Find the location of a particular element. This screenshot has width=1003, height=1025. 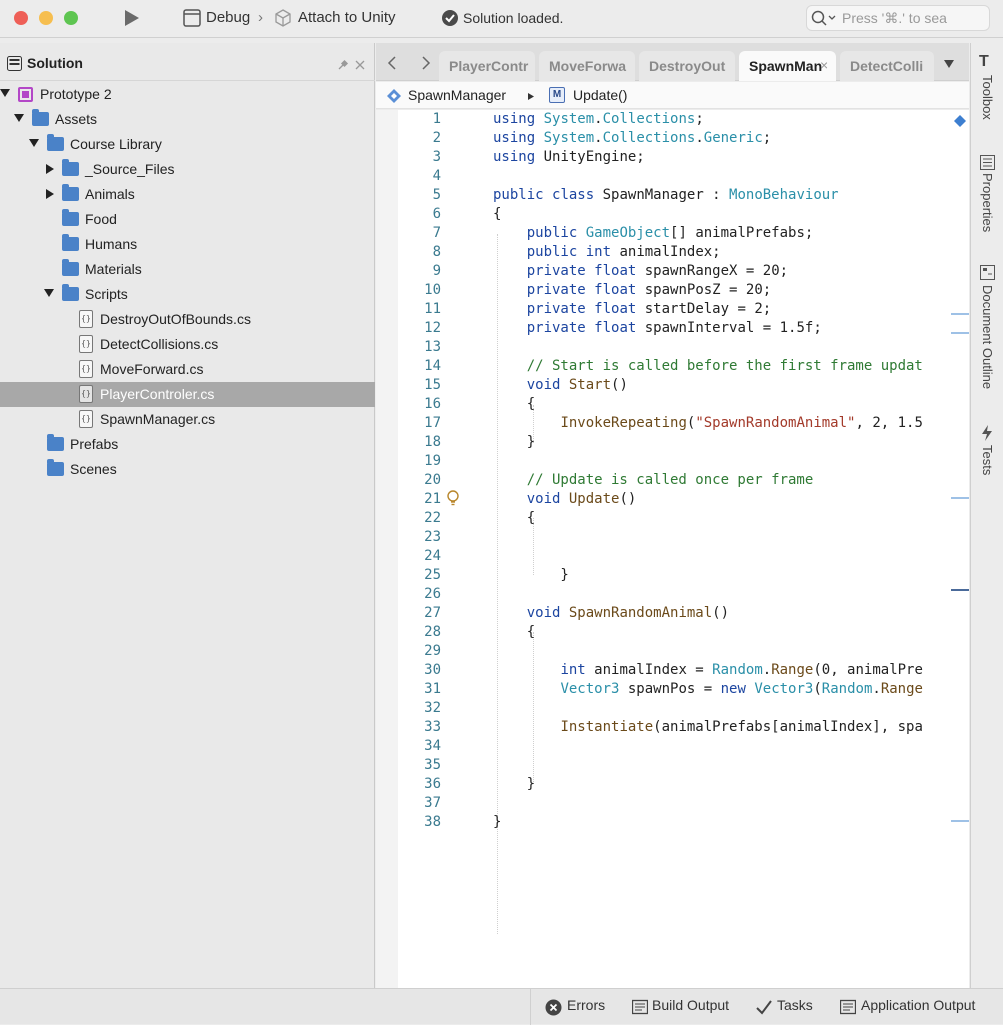

chevron-left-icon is located at coordinates (392, 63).